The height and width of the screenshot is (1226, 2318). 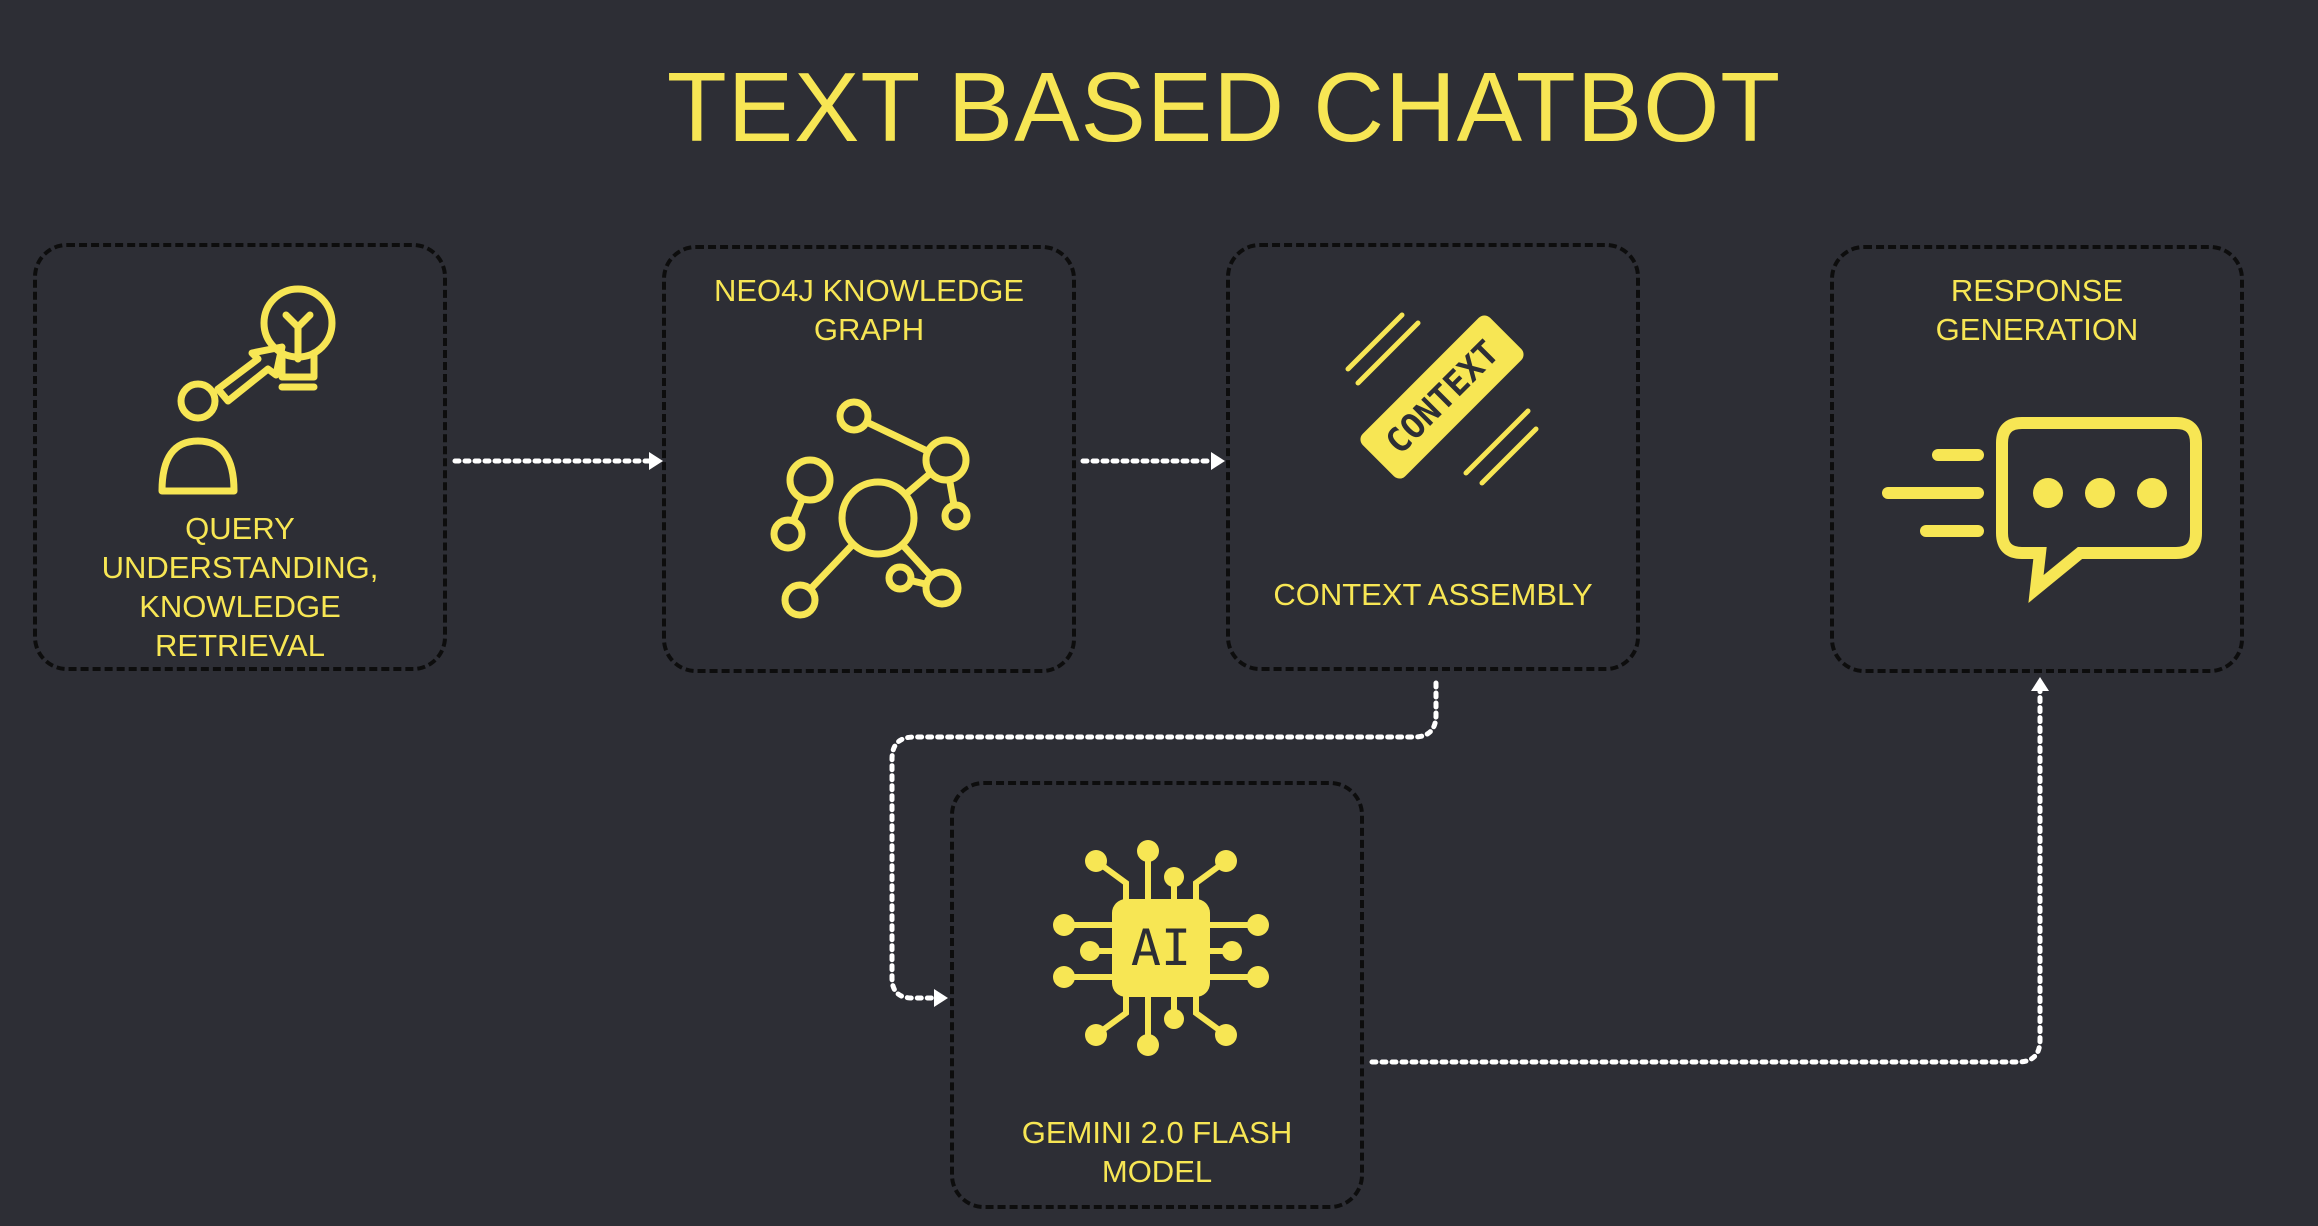 I want to click on arrowhead-gemini, so click(x=941, y=998).